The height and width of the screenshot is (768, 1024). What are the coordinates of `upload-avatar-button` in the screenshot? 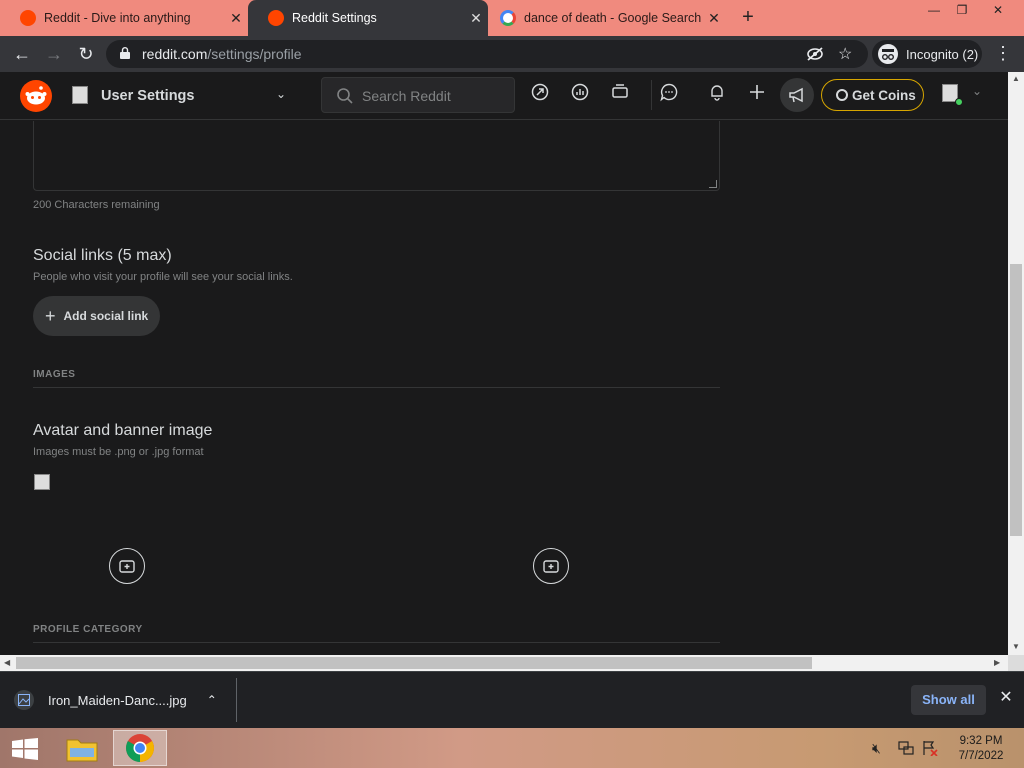 It's located at (127, 566).